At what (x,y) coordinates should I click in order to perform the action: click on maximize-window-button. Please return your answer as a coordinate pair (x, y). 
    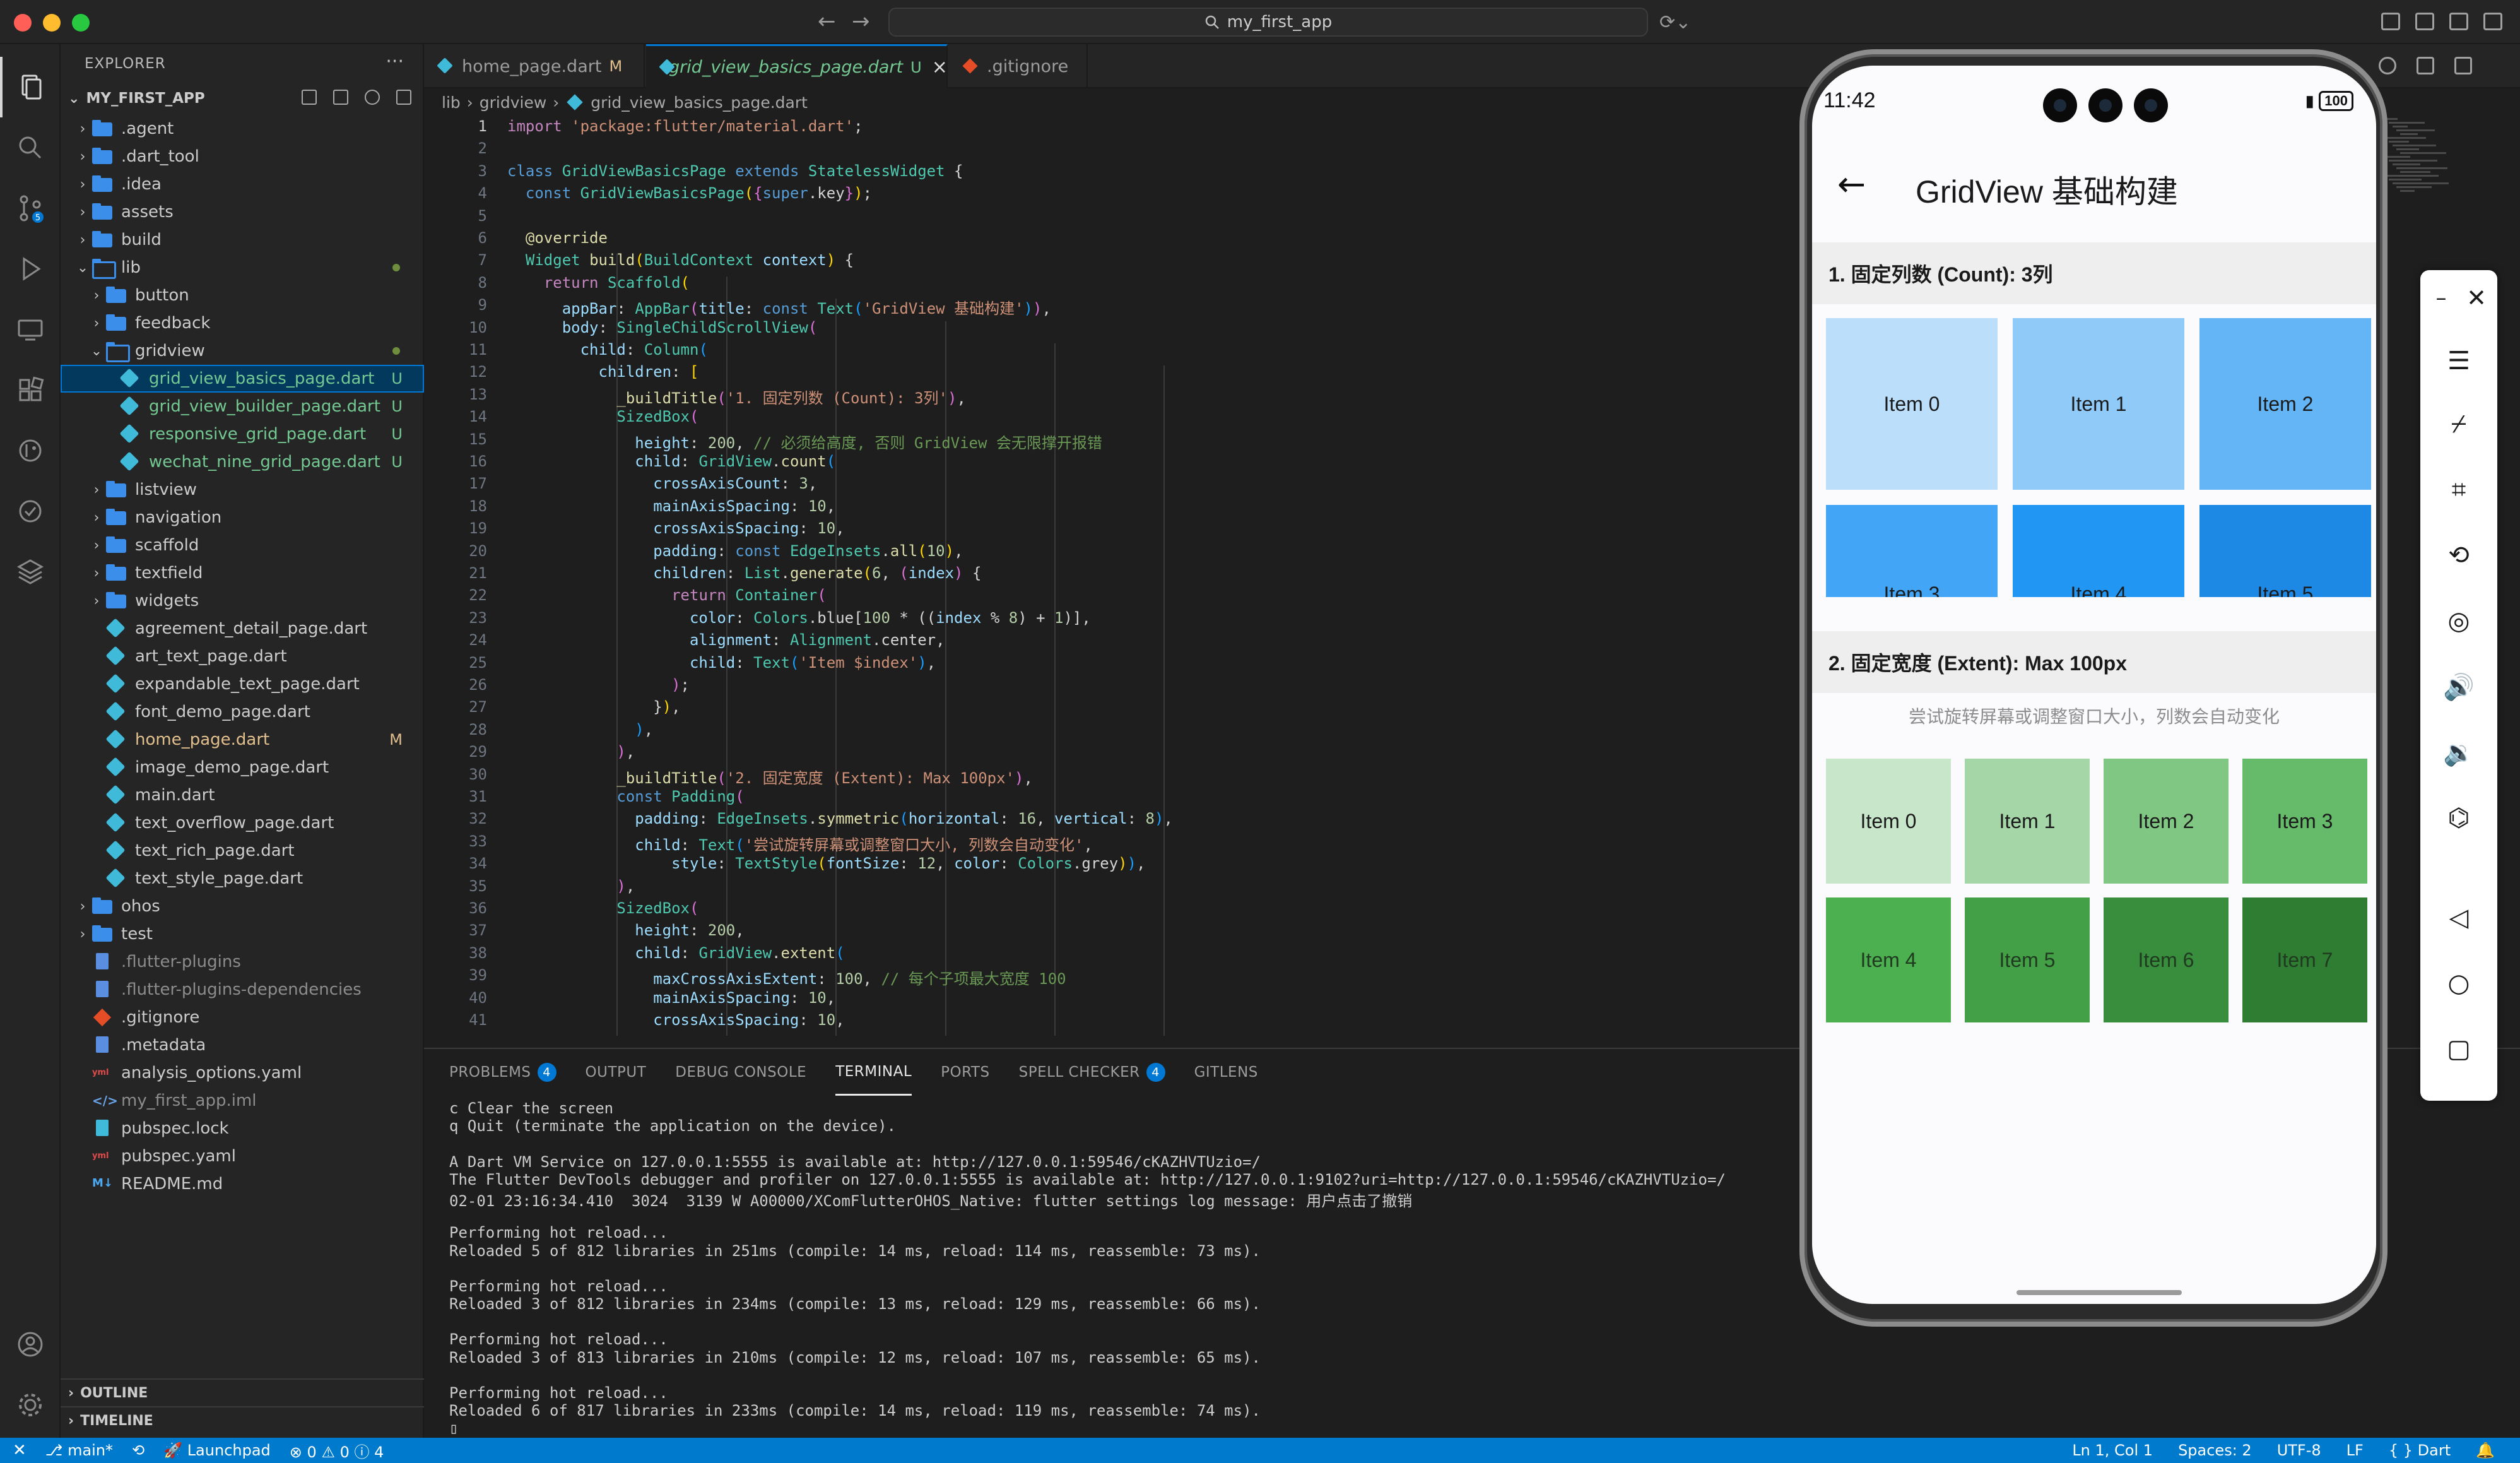
    Looking at the image, I should click on (81, 23).